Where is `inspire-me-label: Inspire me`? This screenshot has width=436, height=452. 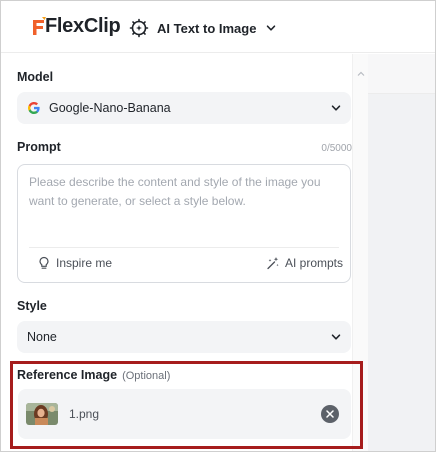 inspire-me-label: Inspire me is located at coordinates (84, 263).